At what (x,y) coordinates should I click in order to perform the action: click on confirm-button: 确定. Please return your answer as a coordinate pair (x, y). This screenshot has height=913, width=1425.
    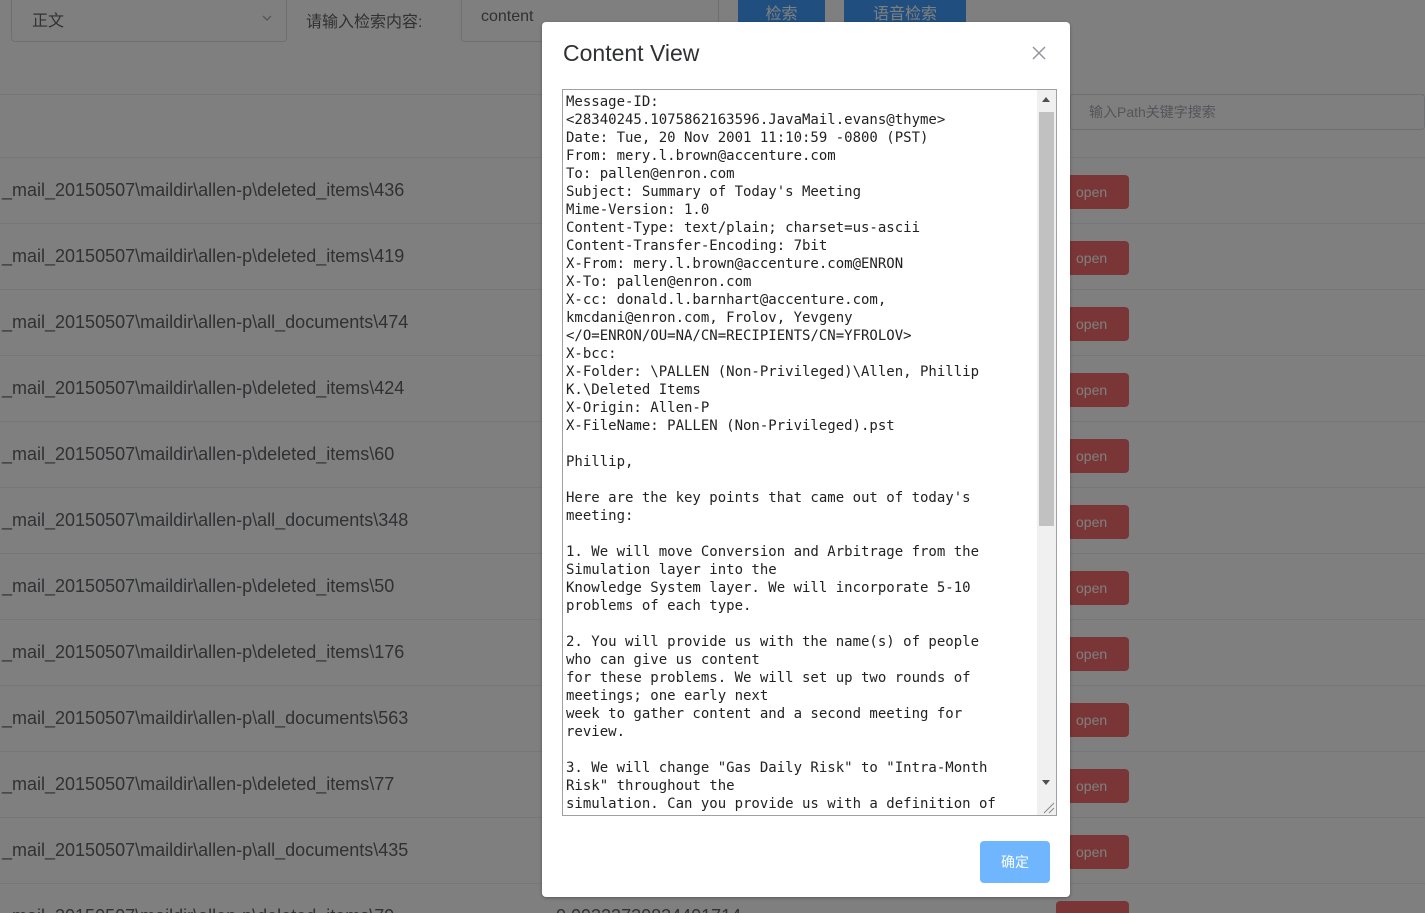
    Looking at the image, I should click on (1015, 862).